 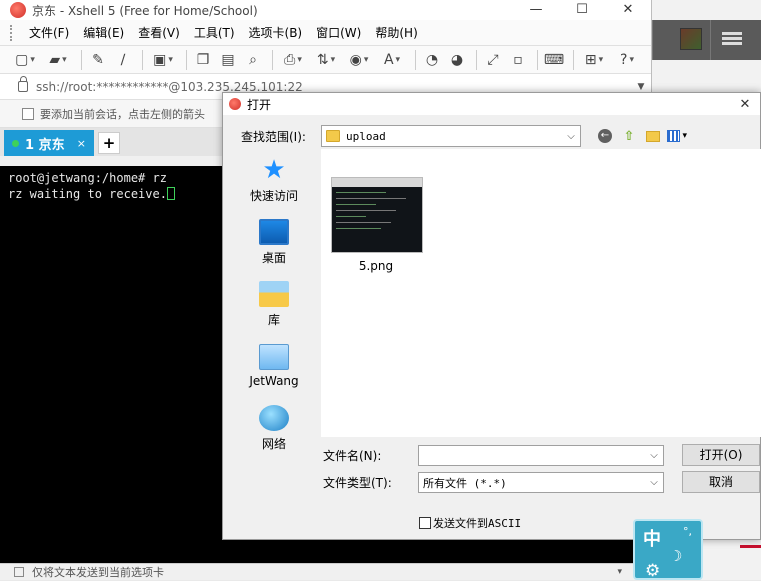 What do you see at coordinates (235, 104) in the screenshot?
I see `dialog-app-icon` at bounding box center [235, 104].